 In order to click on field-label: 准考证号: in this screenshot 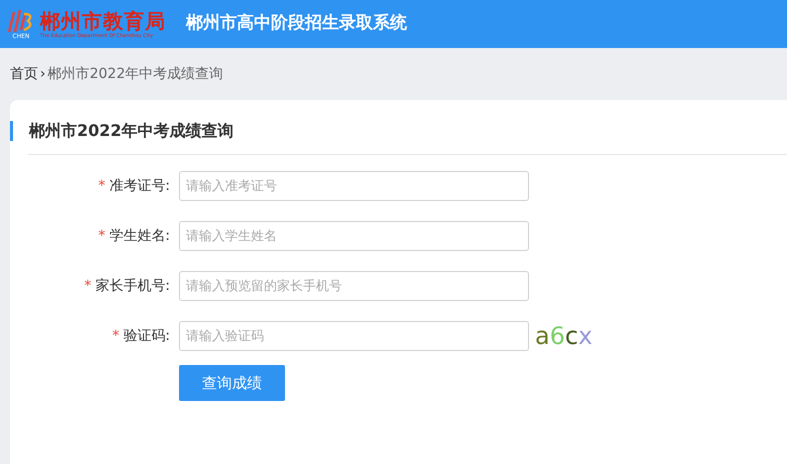, I will do `click(139, 186)`.